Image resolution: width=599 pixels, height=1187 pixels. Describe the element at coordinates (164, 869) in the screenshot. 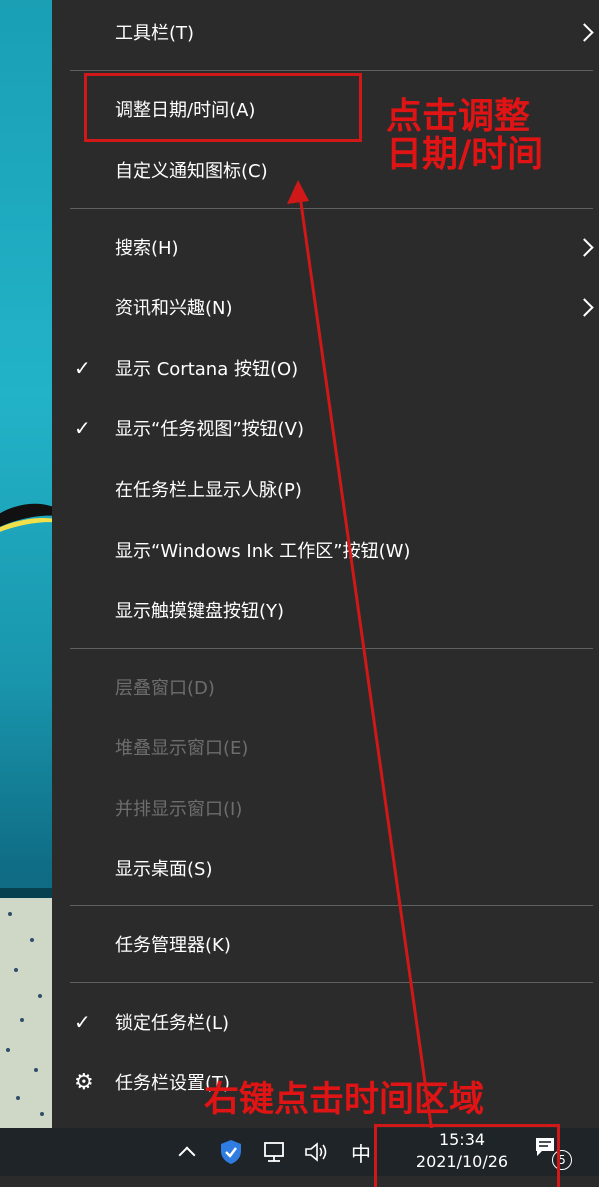

I see `menu-item-label: 显示桌面(S)` at that location.